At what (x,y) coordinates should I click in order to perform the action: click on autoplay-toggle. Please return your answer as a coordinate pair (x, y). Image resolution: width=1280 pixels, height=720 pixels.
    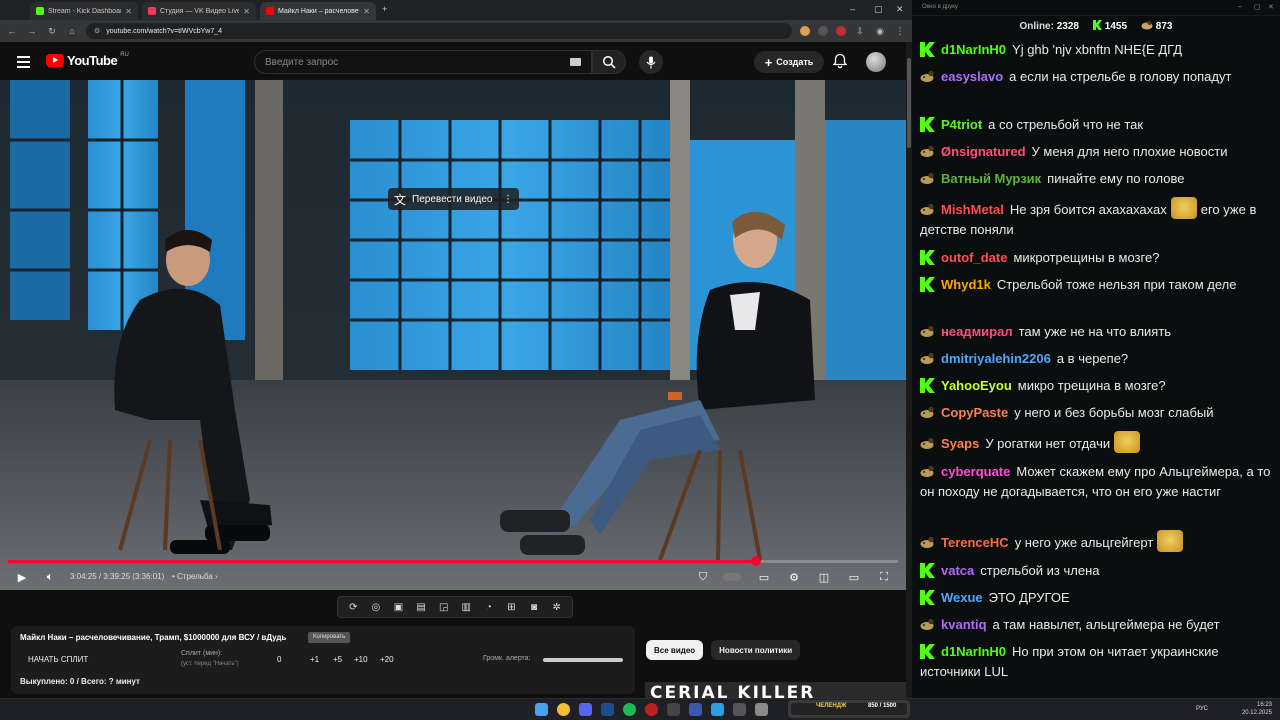
    Looking at the image, I should click on (732, 577).